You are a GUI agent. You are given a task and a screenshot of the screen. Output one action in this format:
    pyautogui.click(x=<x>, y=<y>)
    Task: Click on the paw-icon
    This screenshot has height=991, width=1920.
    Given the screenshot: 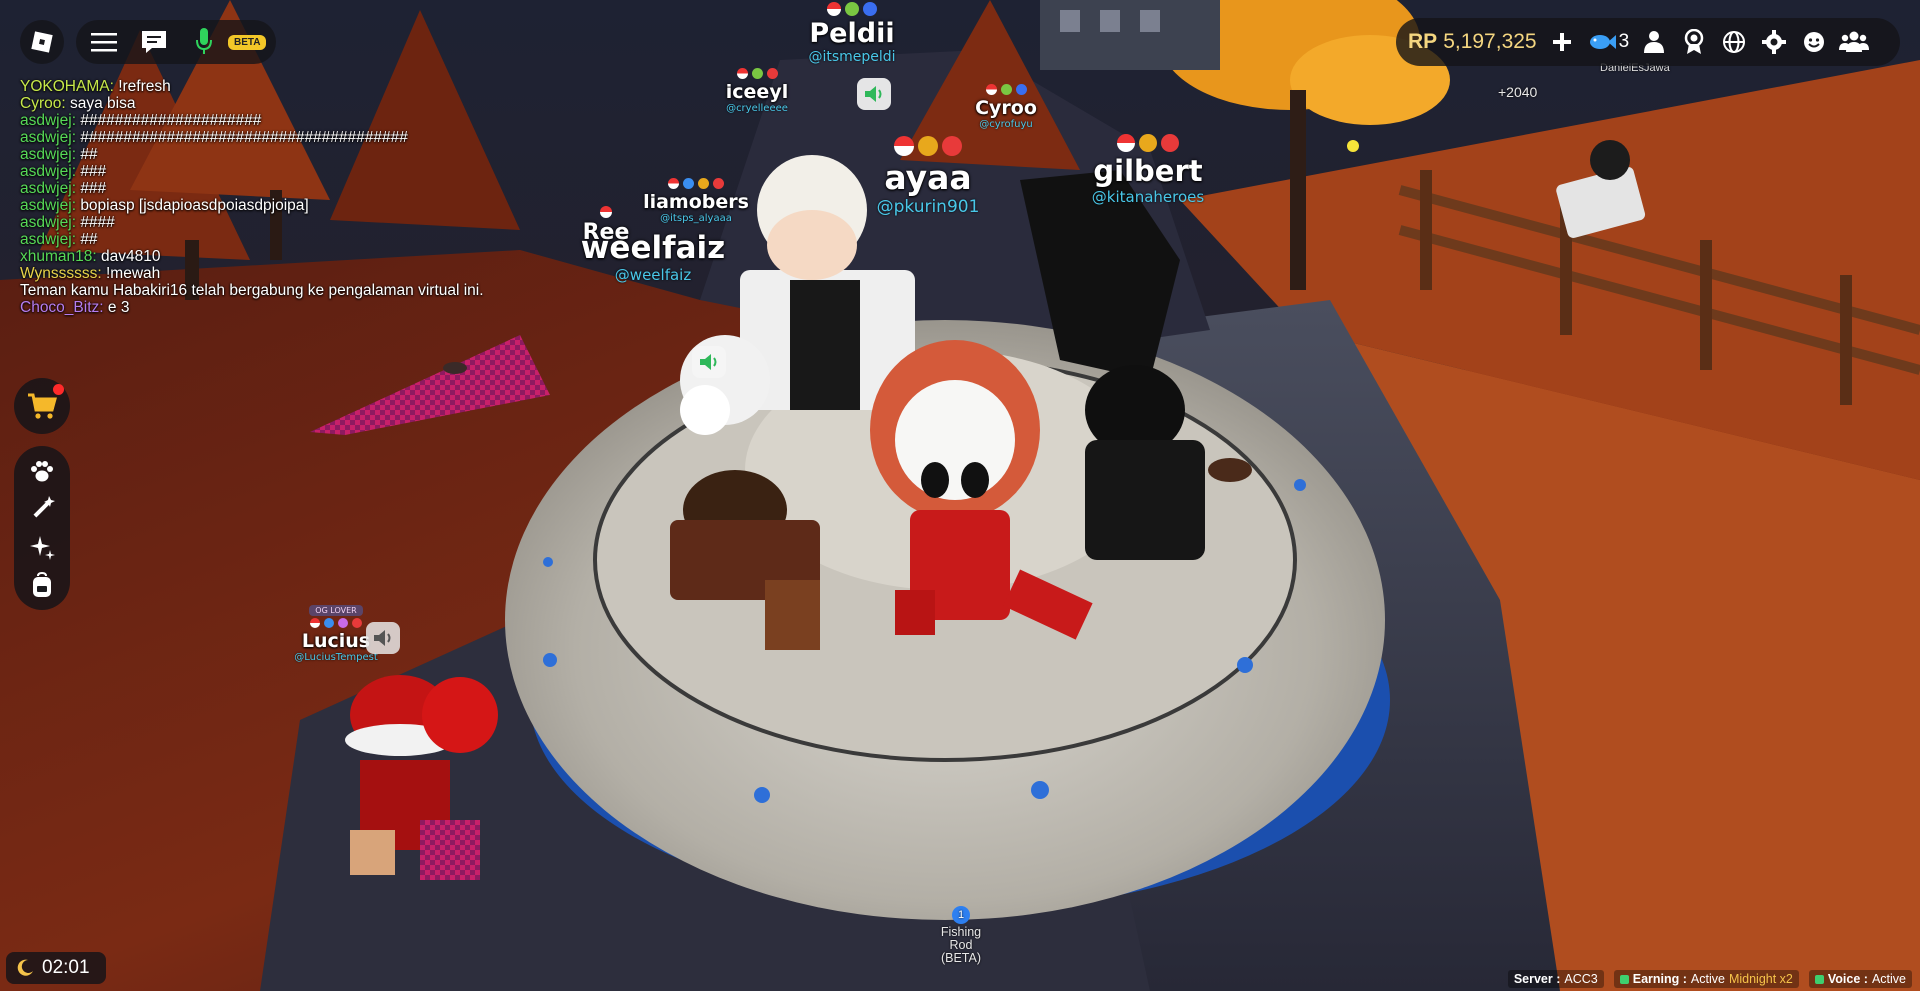 What is the action you would take?
    pyautogui.click(x=42, y=471)
    